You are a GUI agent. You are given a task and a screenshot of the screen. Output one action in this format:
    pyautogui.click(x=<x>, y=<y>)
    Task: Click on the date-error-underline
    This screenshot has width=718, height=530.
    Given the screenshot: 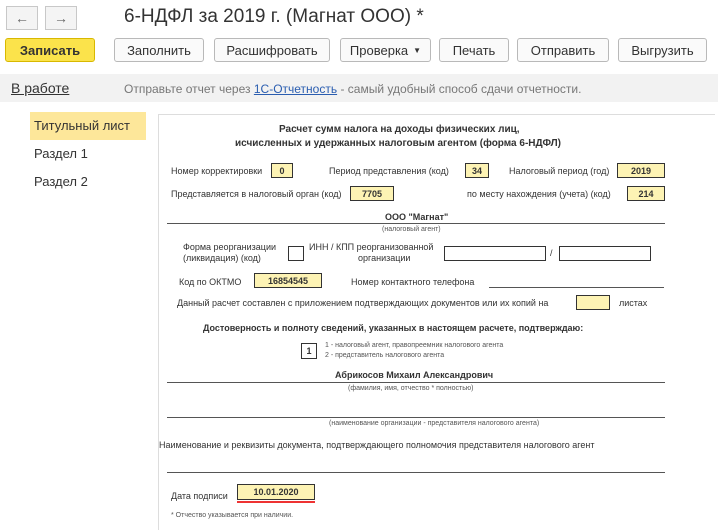 What is the action you would take?
    pyautogui.click(x=276, y=502)
    